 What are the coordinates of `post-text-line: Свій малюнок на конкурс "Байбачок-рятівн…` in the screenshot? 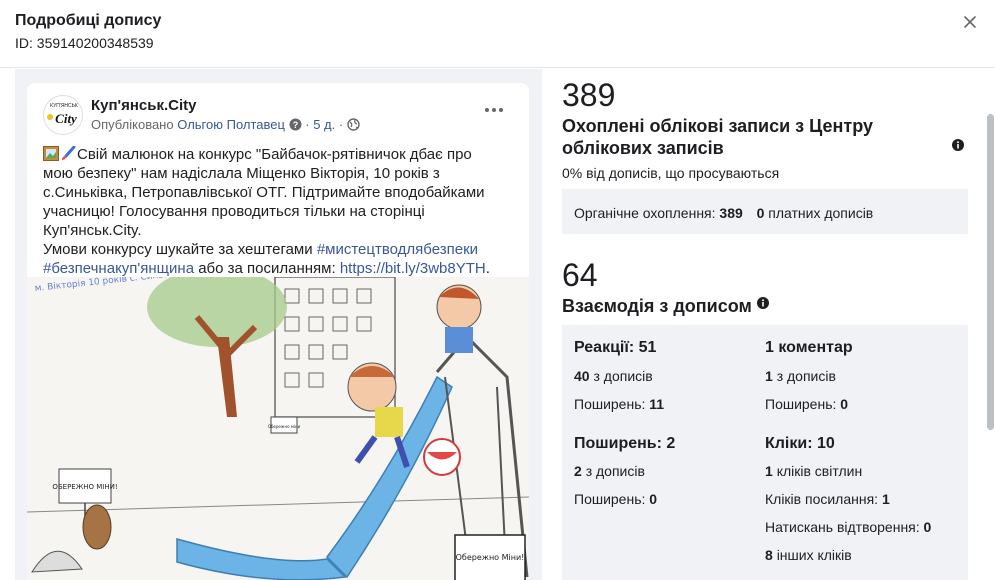 It's located at (274, 154).